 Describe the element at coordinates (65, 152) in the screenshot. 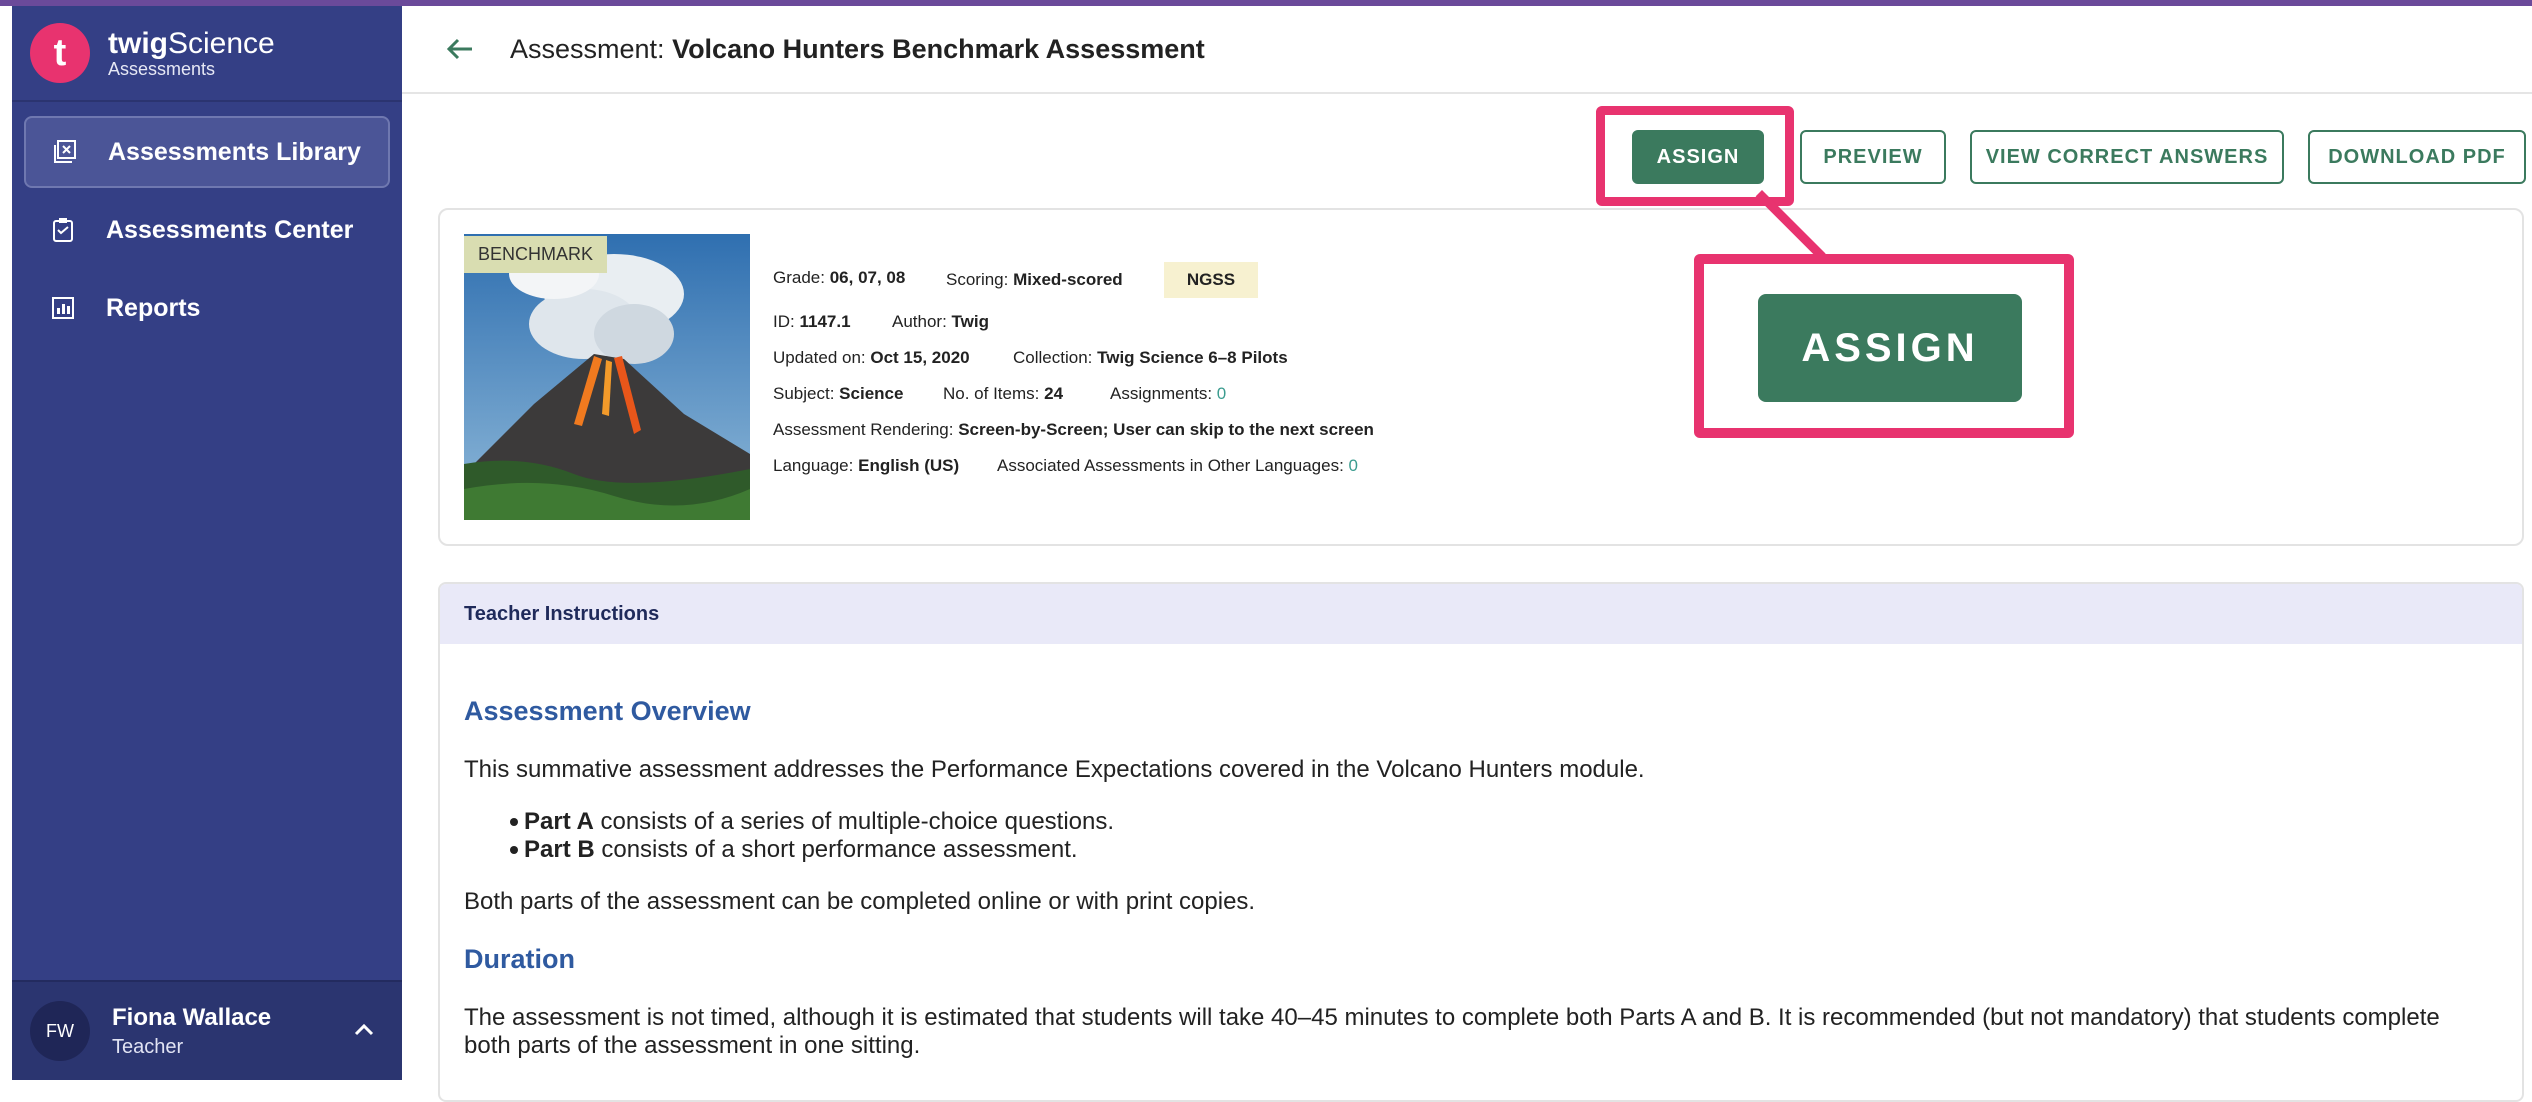

I see `library-icon` at that location.